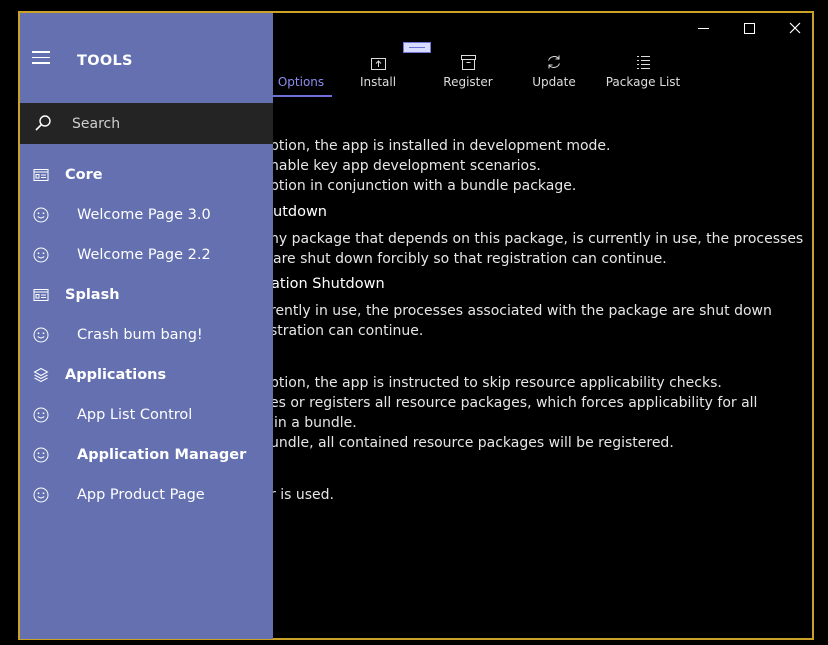 The image size is (828, 645). I want to click on content-line: r is used., so click(302, 495).